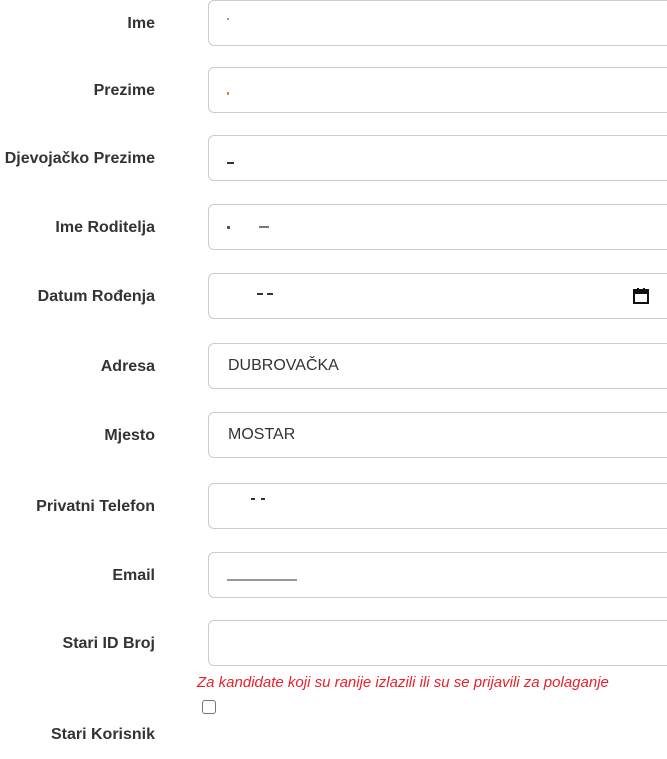 This screenshot has height=759, width=667. I want to click on field-label-prezime: Prezime, so click(124, 90).